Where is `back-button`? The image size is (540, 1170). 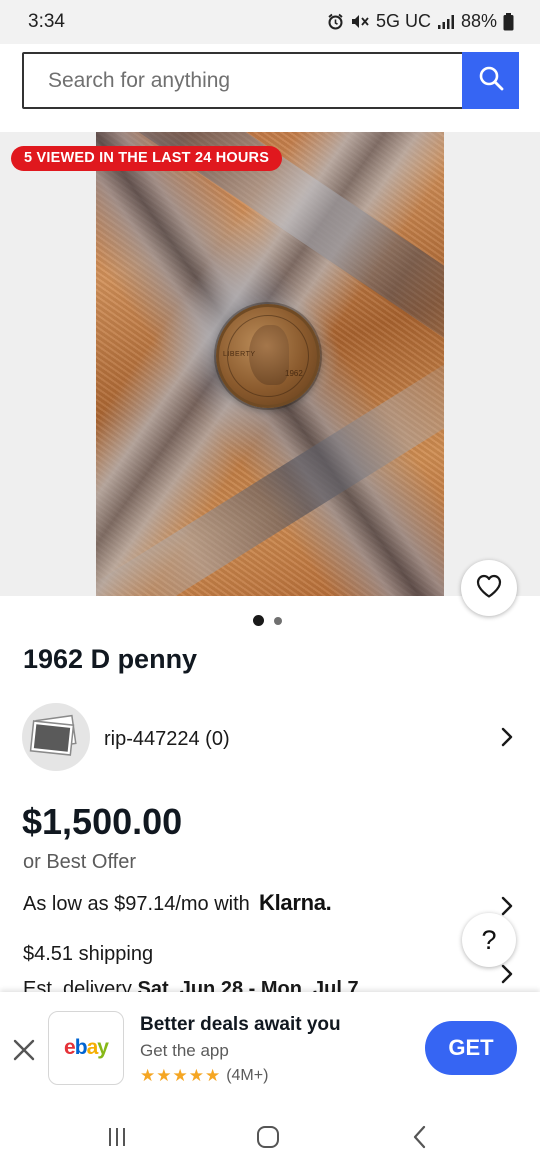
back-button is located at coordinates (420, 1137).